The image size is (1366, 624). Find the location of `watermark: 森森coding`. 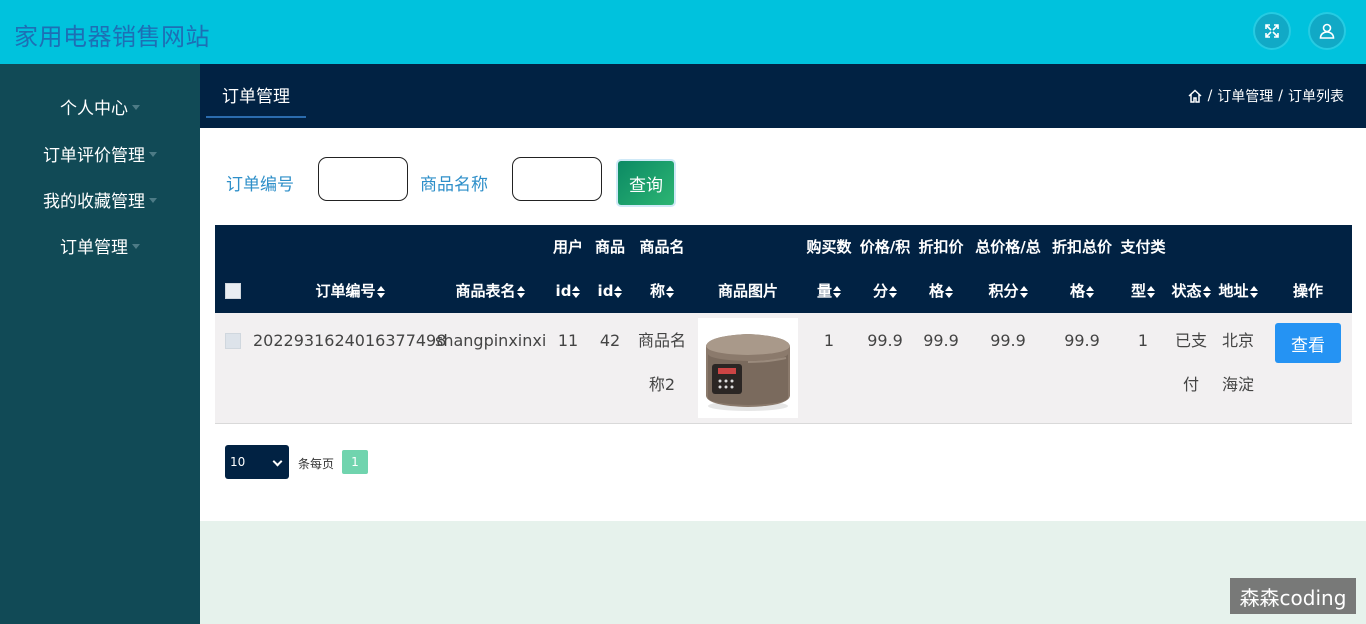

watermark: 森森coding is located at coordinates (1293, 596).